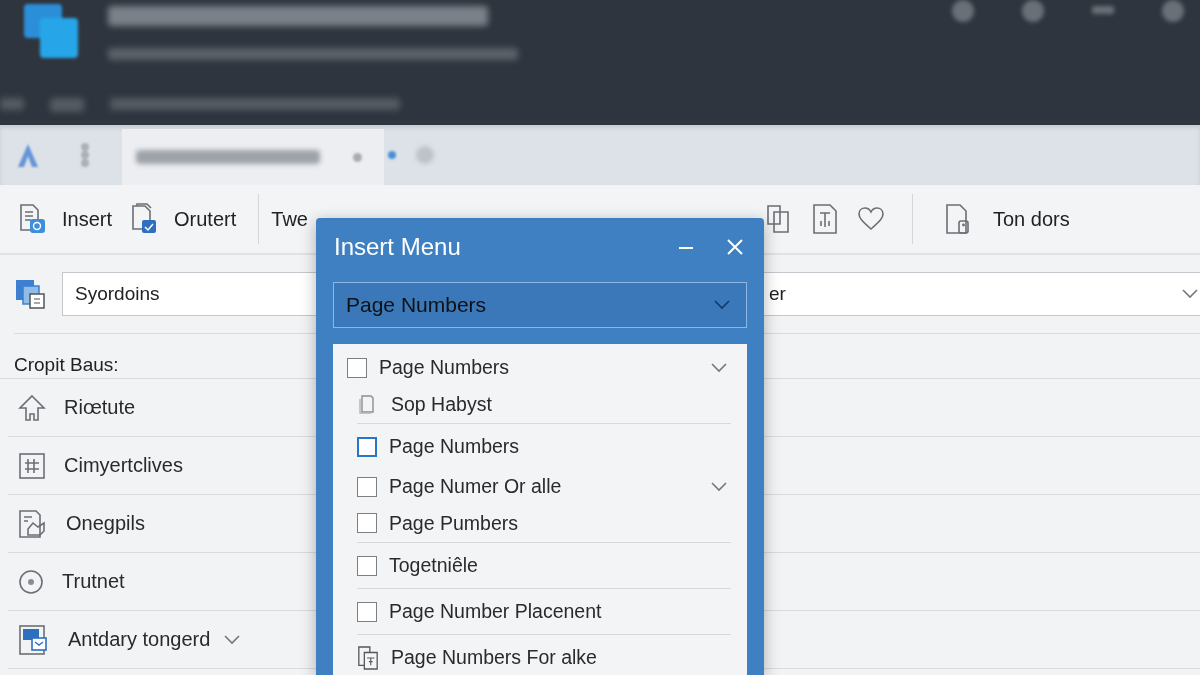 The width and height of the screenshot is (1200, 675). I want to click on toolbar-button: Ton dors, so click(1007, 219).